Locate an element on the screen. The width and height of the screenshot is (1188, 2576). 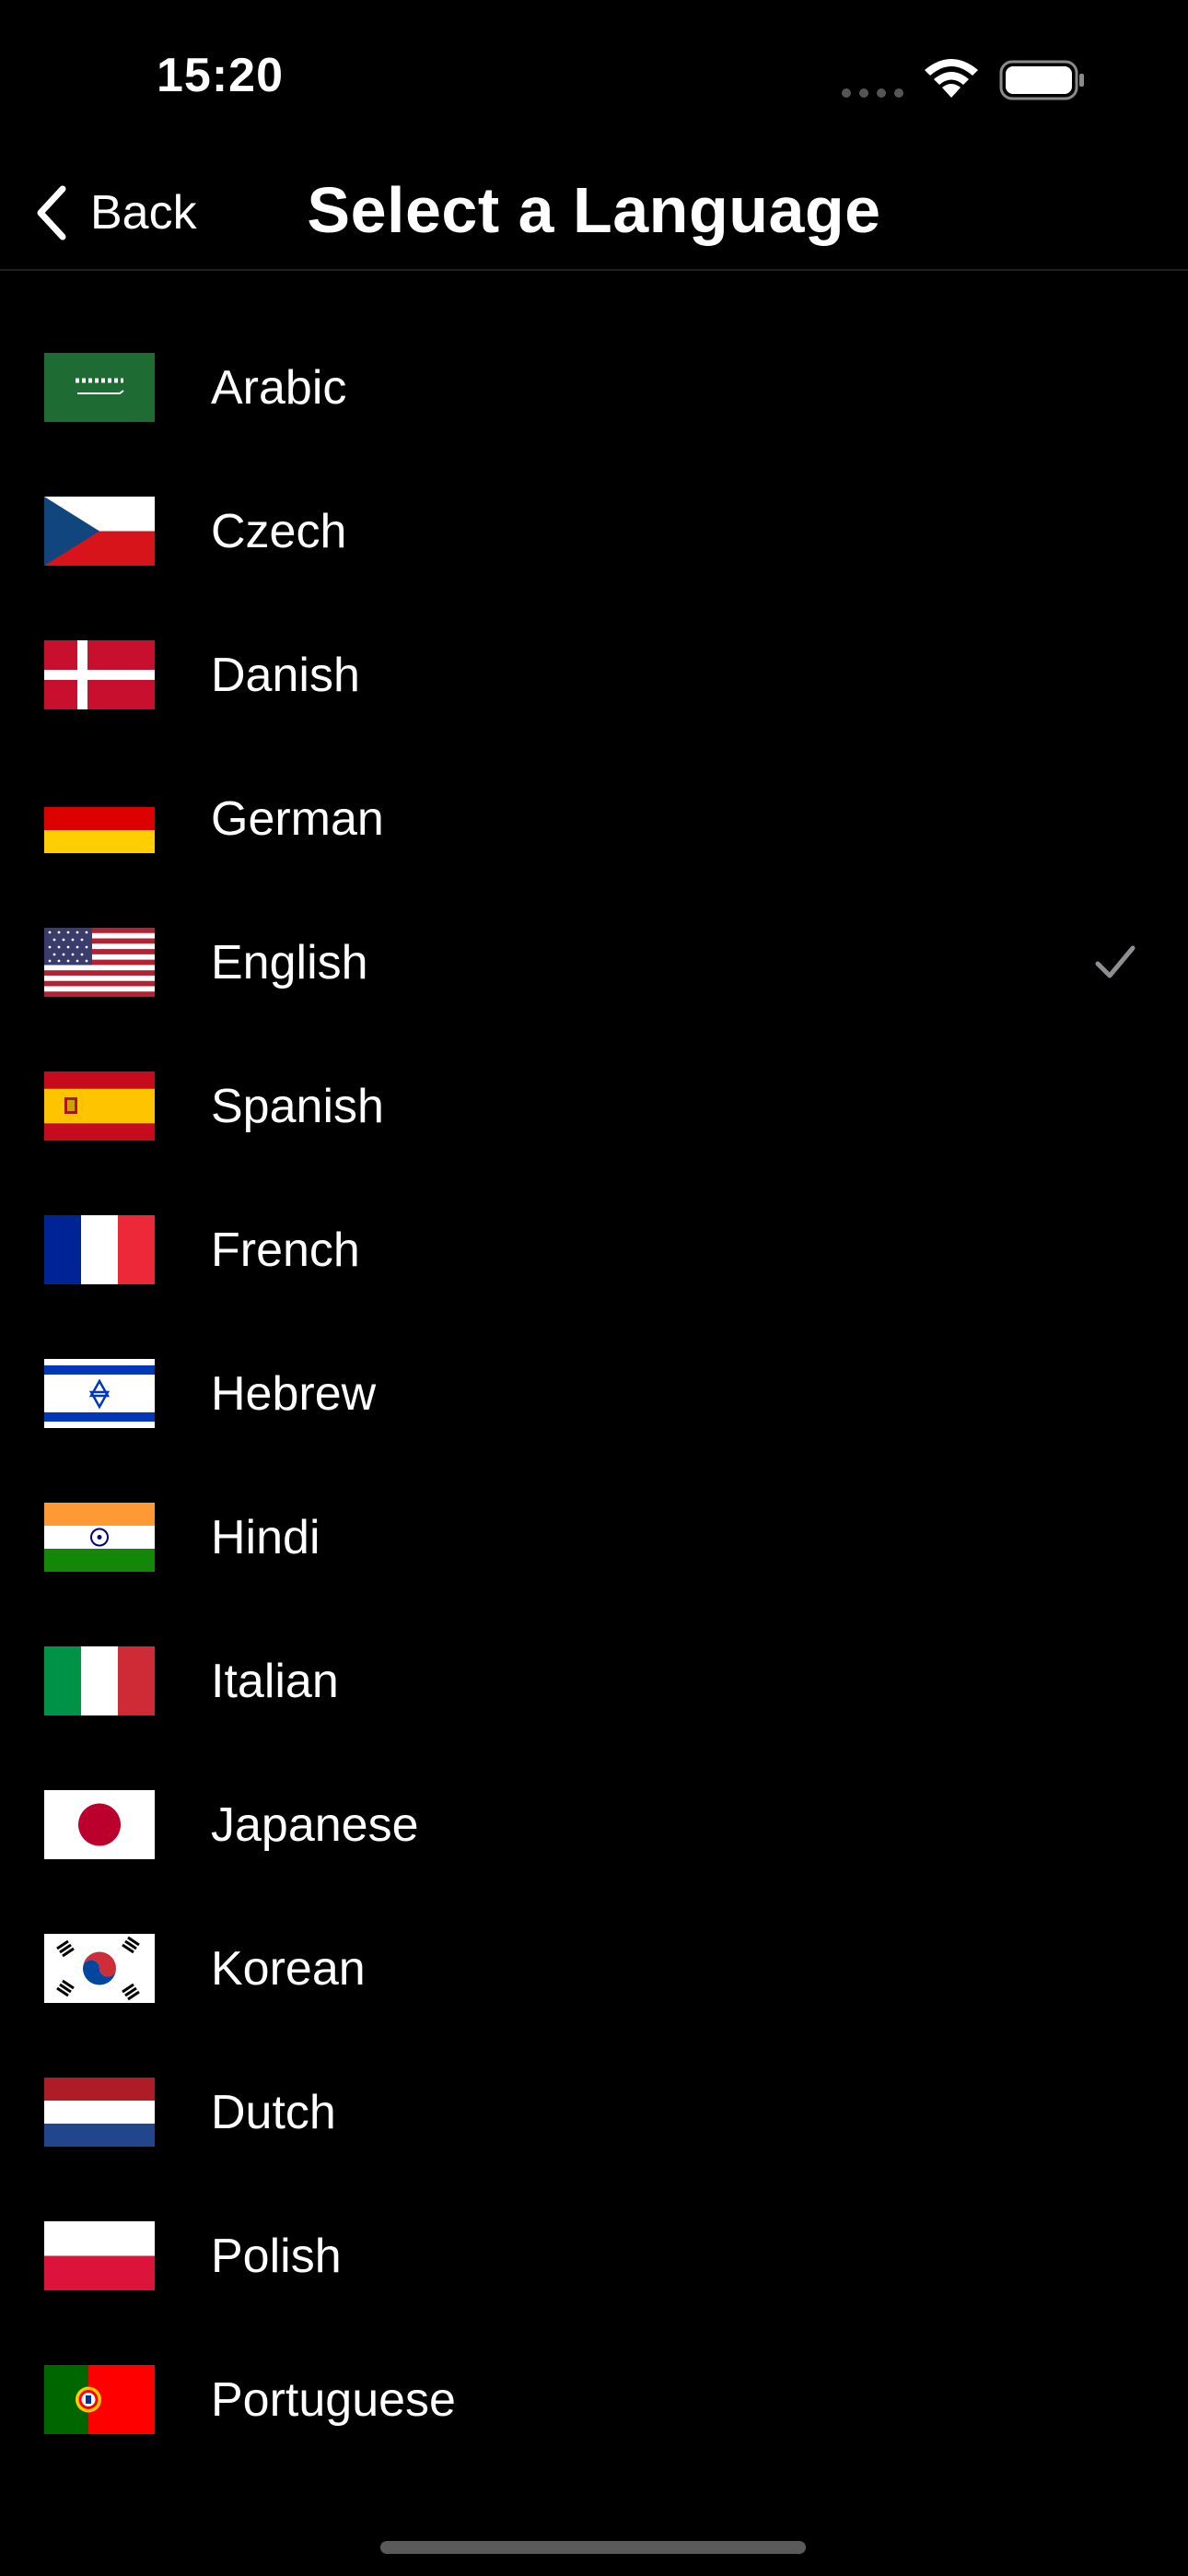
language-label: Hindi is located at coordinates (265, 1537).